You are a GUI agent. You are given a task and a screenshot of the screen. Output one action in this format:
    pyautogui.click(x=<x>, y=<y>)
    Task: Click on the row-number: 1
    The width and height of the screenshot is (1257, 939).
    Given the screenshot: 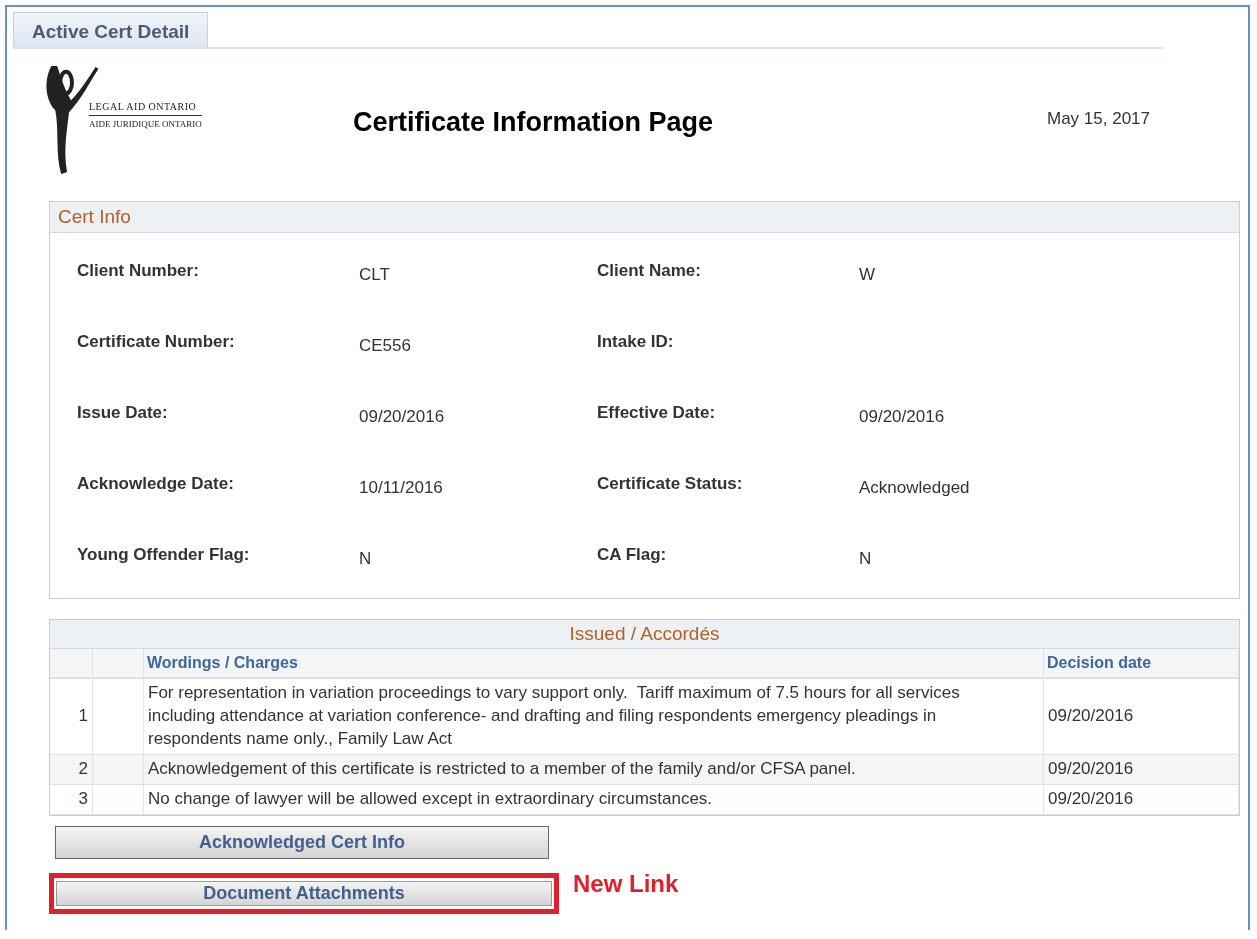 What is the action you would take?
    pyautogui.click(x=83, y=715)
    